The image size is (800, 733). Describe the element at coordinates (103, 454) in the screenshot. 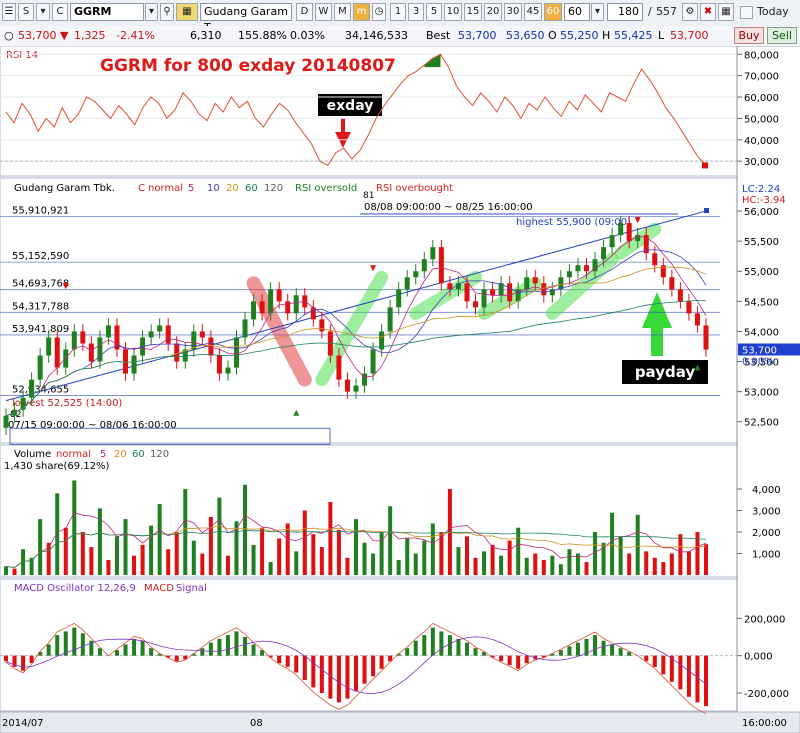

I see `volume-legend-ma5: 5` at that location.